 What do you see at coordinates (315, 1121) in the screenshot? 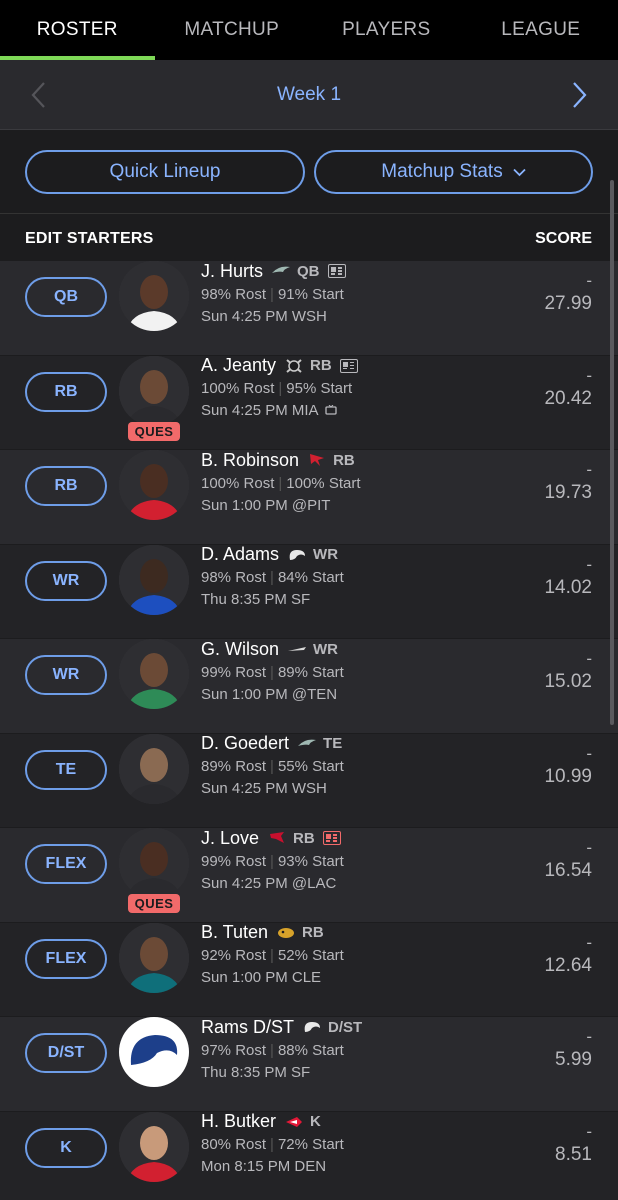
I see `player-position: K` at bounding box center [315, 1121].